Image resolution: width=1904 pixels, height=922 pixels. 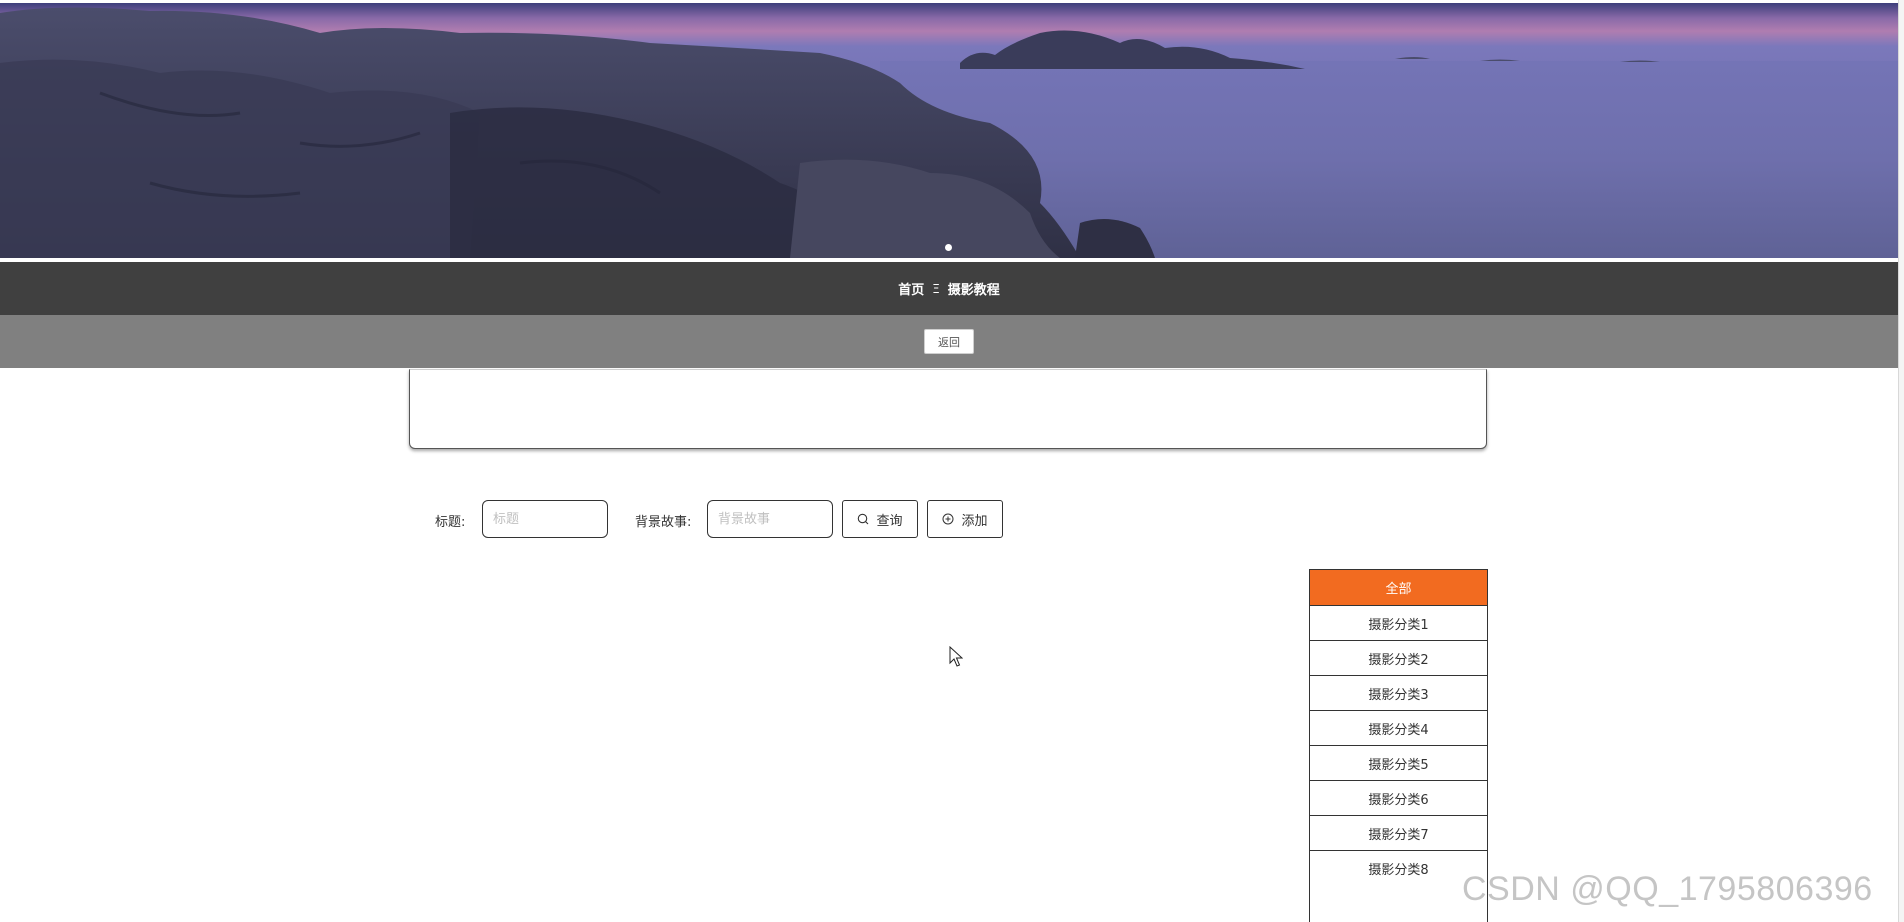 What do you see at coordinates (948, 519) in the screenshot?
I see `add-circle-icon` at bounding box center [948, 519].